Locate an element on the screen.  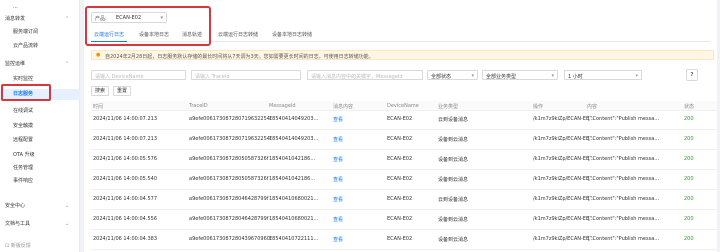
sidebar-item-label: 安全触摸 is located at coordinates (23, 126).